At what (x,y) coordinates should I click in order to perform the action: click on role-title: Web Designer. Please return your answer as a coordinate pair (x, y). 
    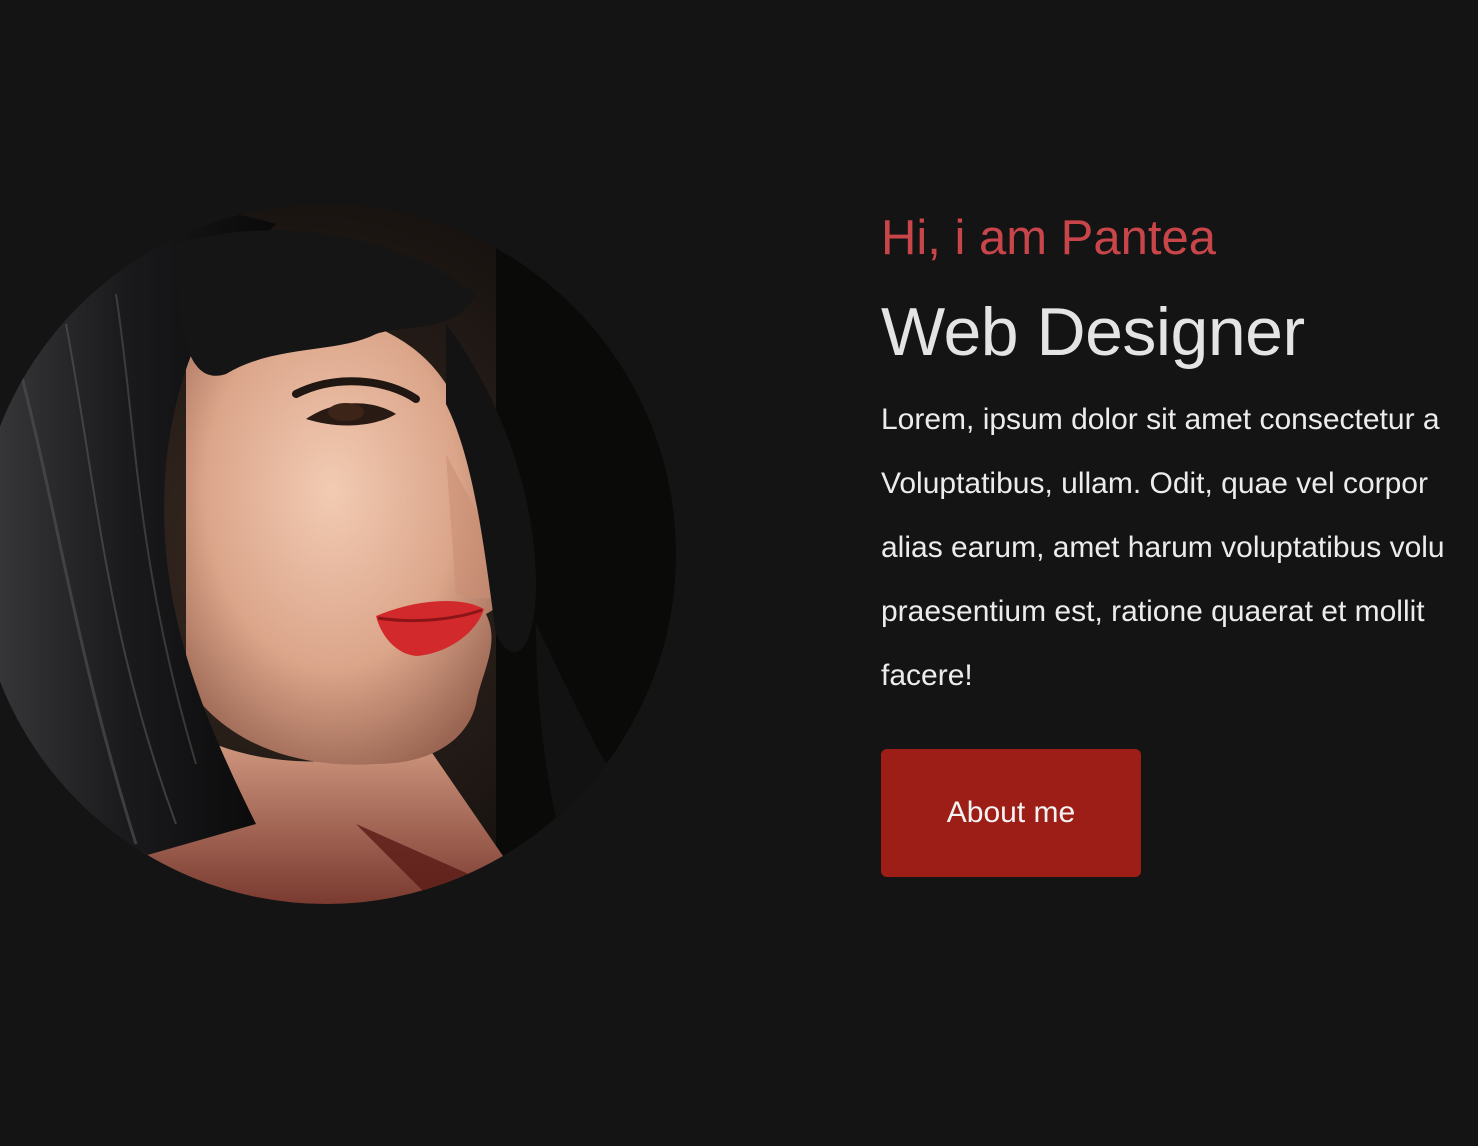
    Looking at the image, I should click on (1093, 332).